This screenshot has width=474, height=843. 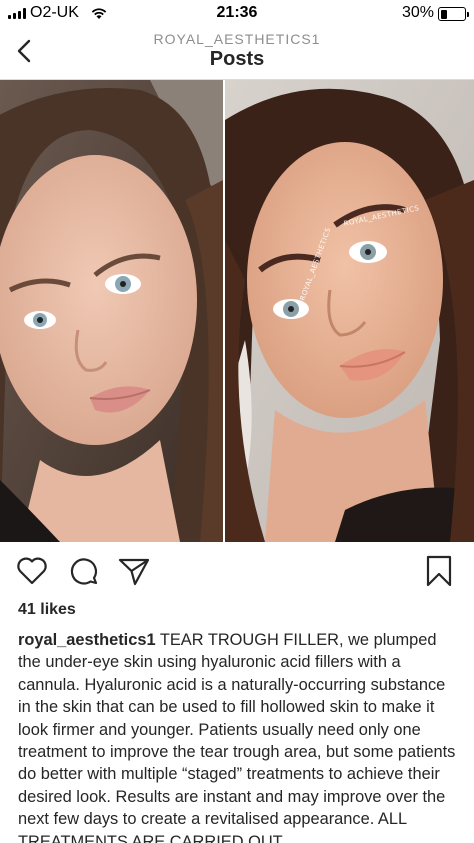 I want to click on battery-icon, so click(x=453, y=14).